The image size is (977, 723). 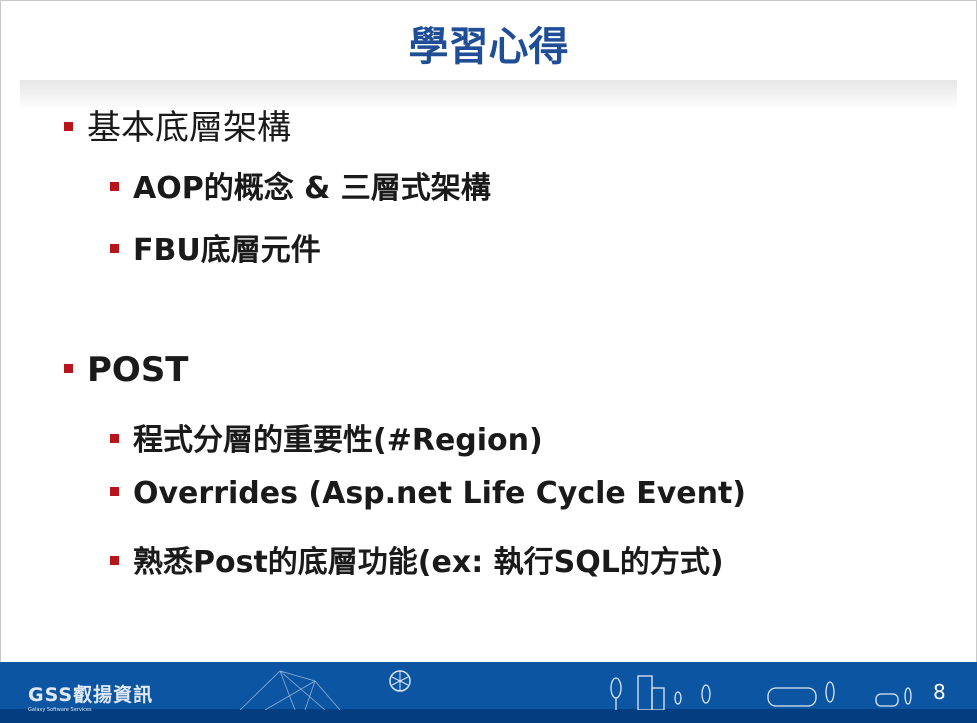 I want to click on bullet-level2: FBU底層元件, so click(x=215, y=247).